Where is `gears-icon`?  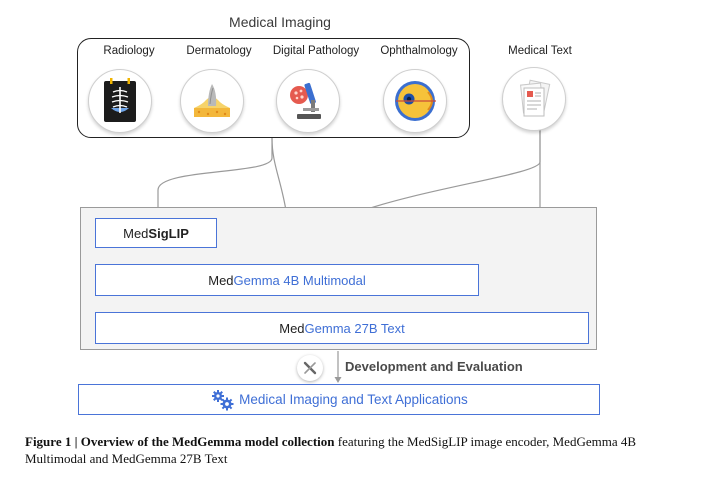 gears-icon is located at coordinates (223, 399).